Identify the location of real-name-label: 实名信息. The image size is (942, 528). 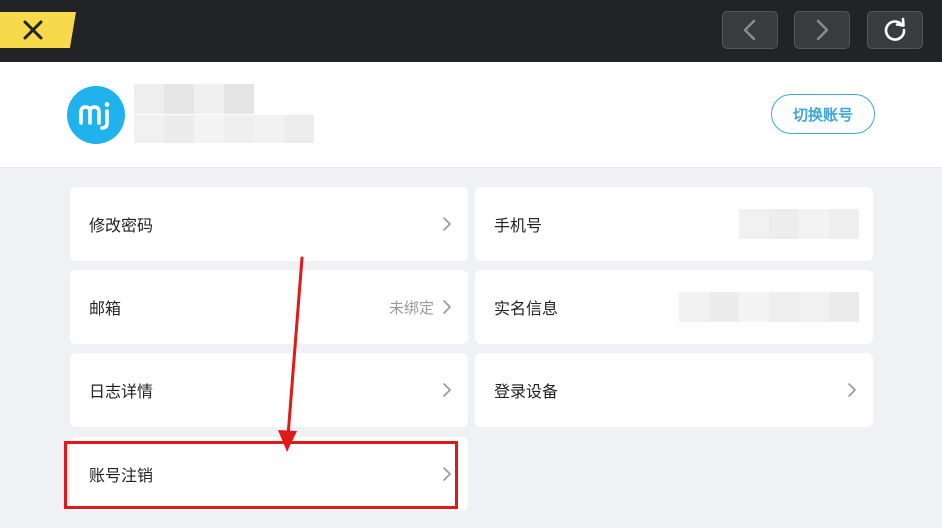
(526, 308).